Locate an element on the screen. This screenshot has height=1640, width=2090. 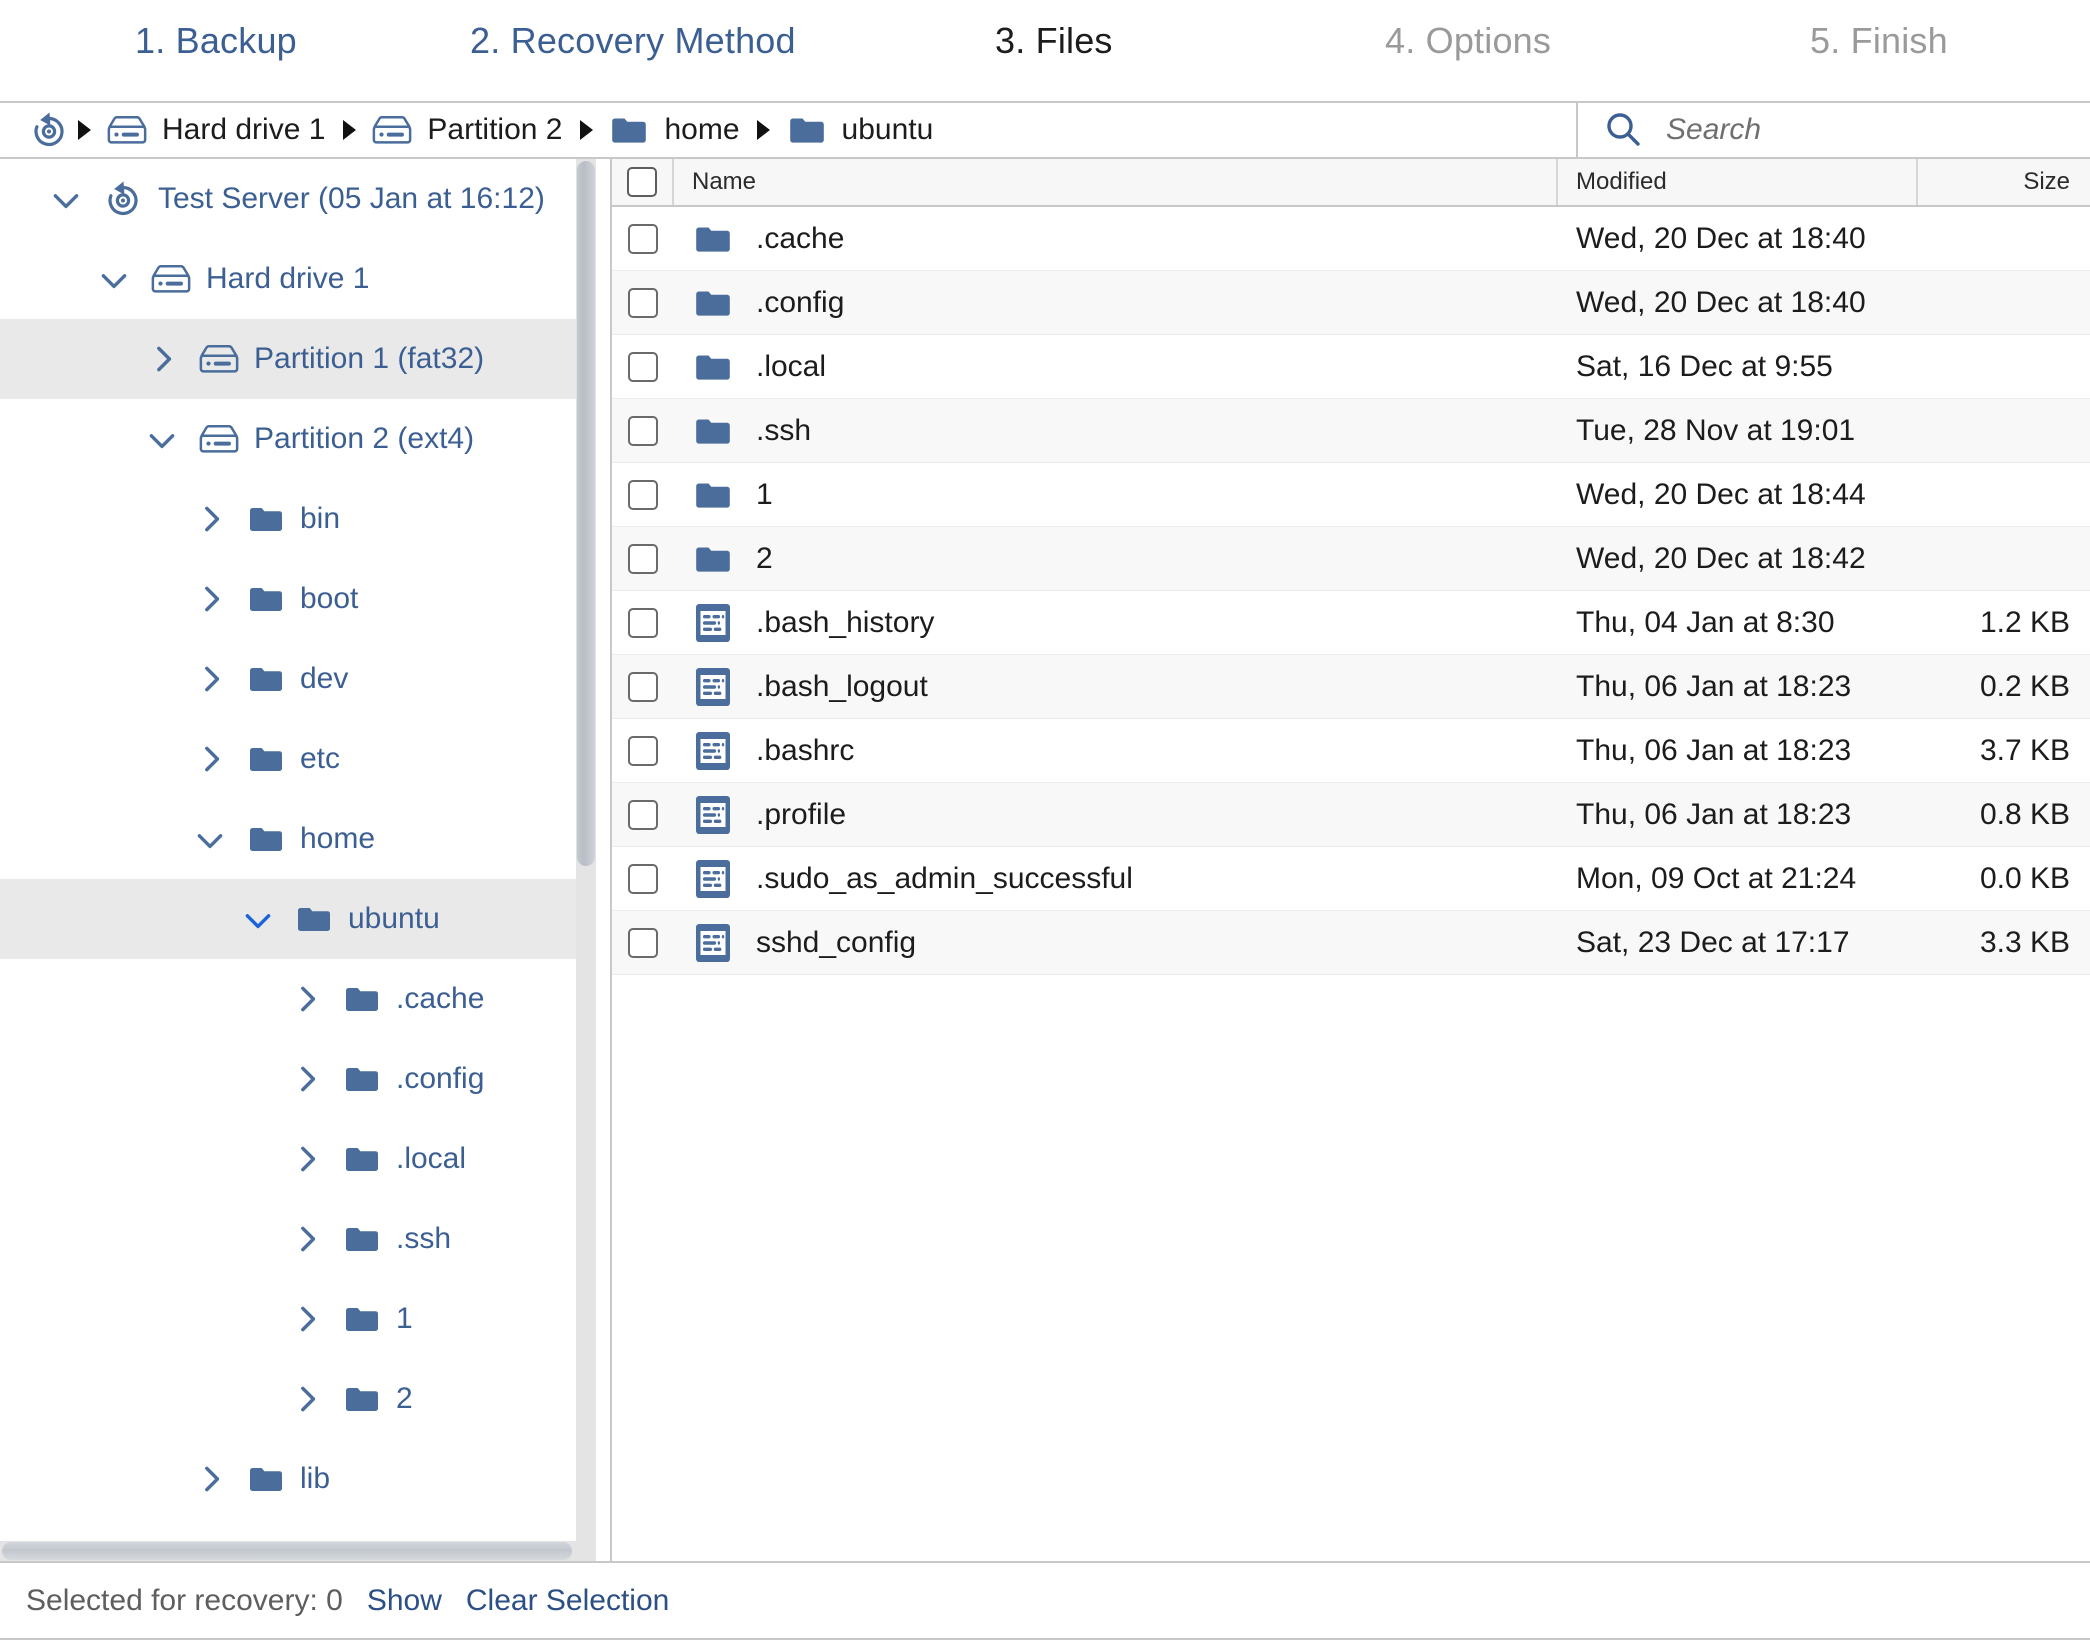
wizard-step-recovery-method: 2. Recovery Method is located at coordinates (633, 41).